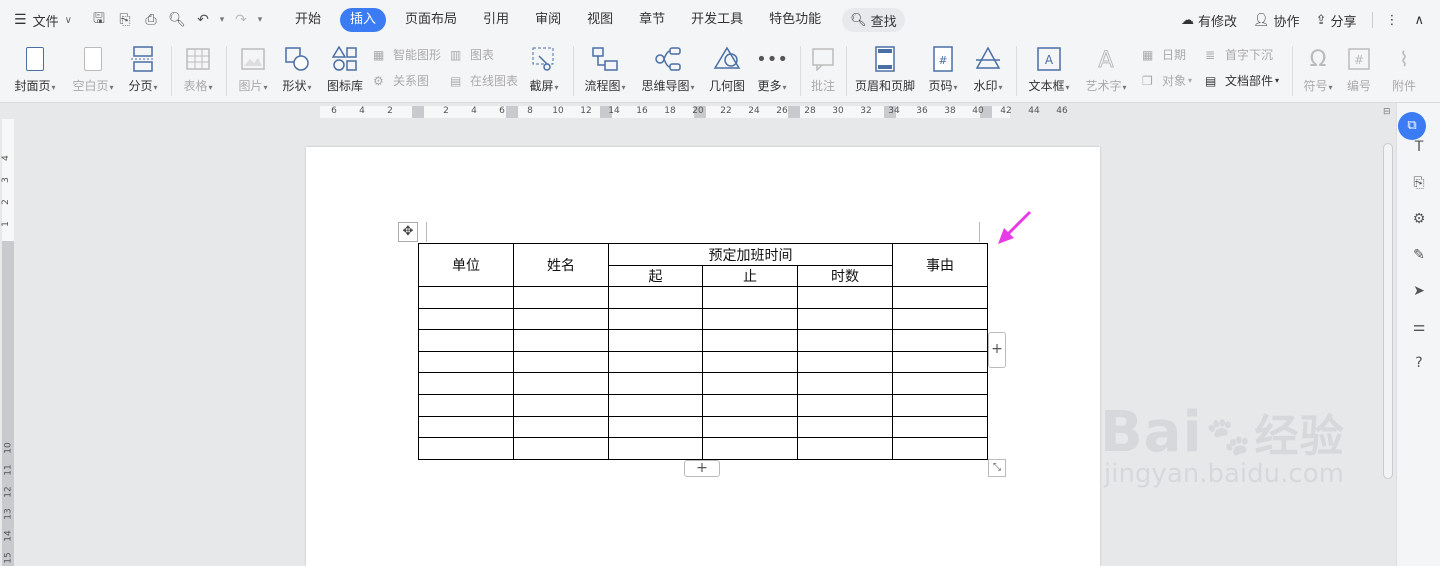  I want to click on header-footer-button: 页眉和页脚, so click(885, 71).